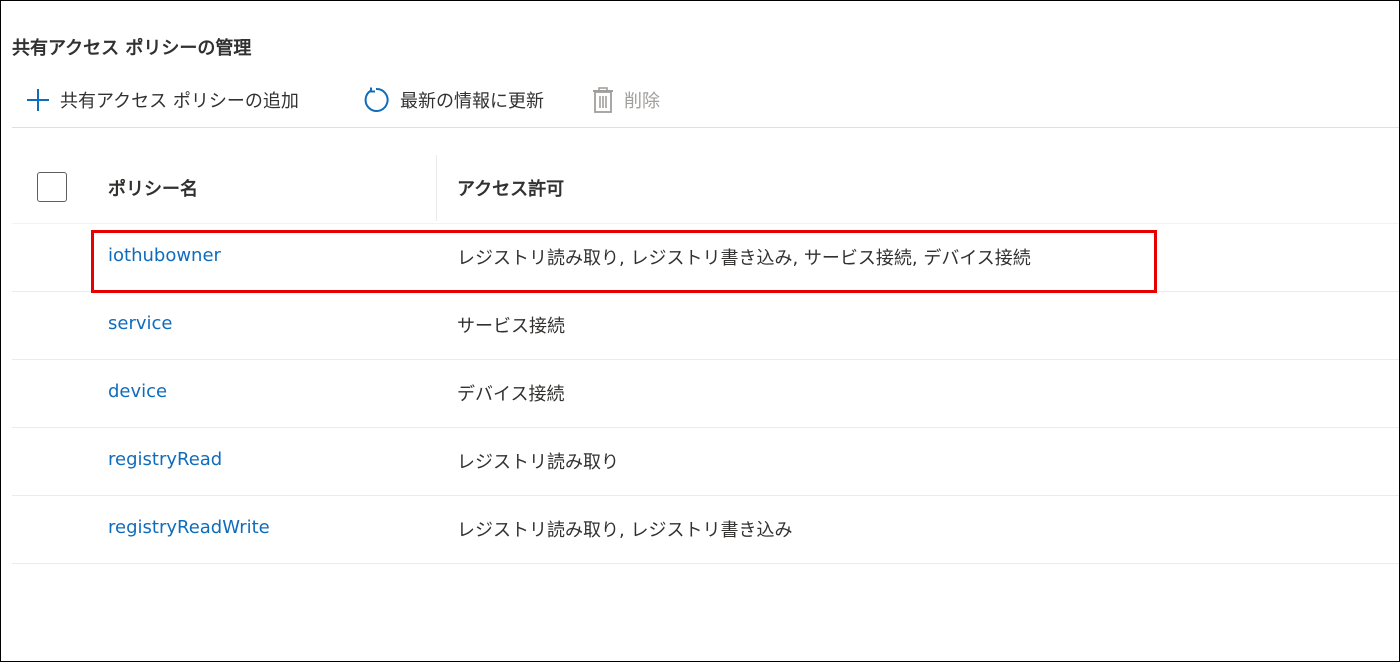 The image size is (1400, 662). What do you see at coordinates (705, 394) in the screenshot?
I see `table-row: device デバイス接続` at bounding box center [705, 394].